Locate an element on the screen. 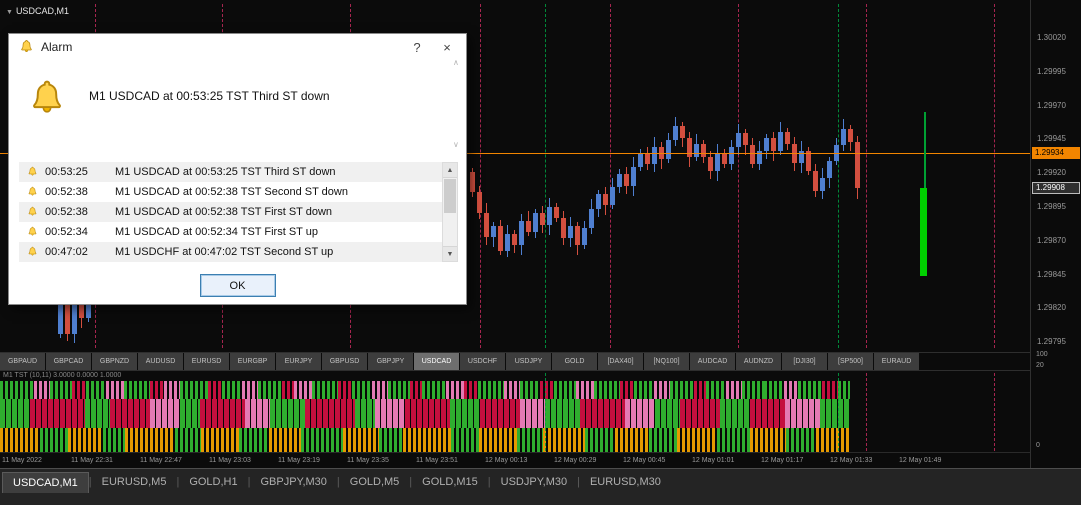 The height and width of the screenshot is (505, 1081). close-button: × is located at coordinates (447, 47).